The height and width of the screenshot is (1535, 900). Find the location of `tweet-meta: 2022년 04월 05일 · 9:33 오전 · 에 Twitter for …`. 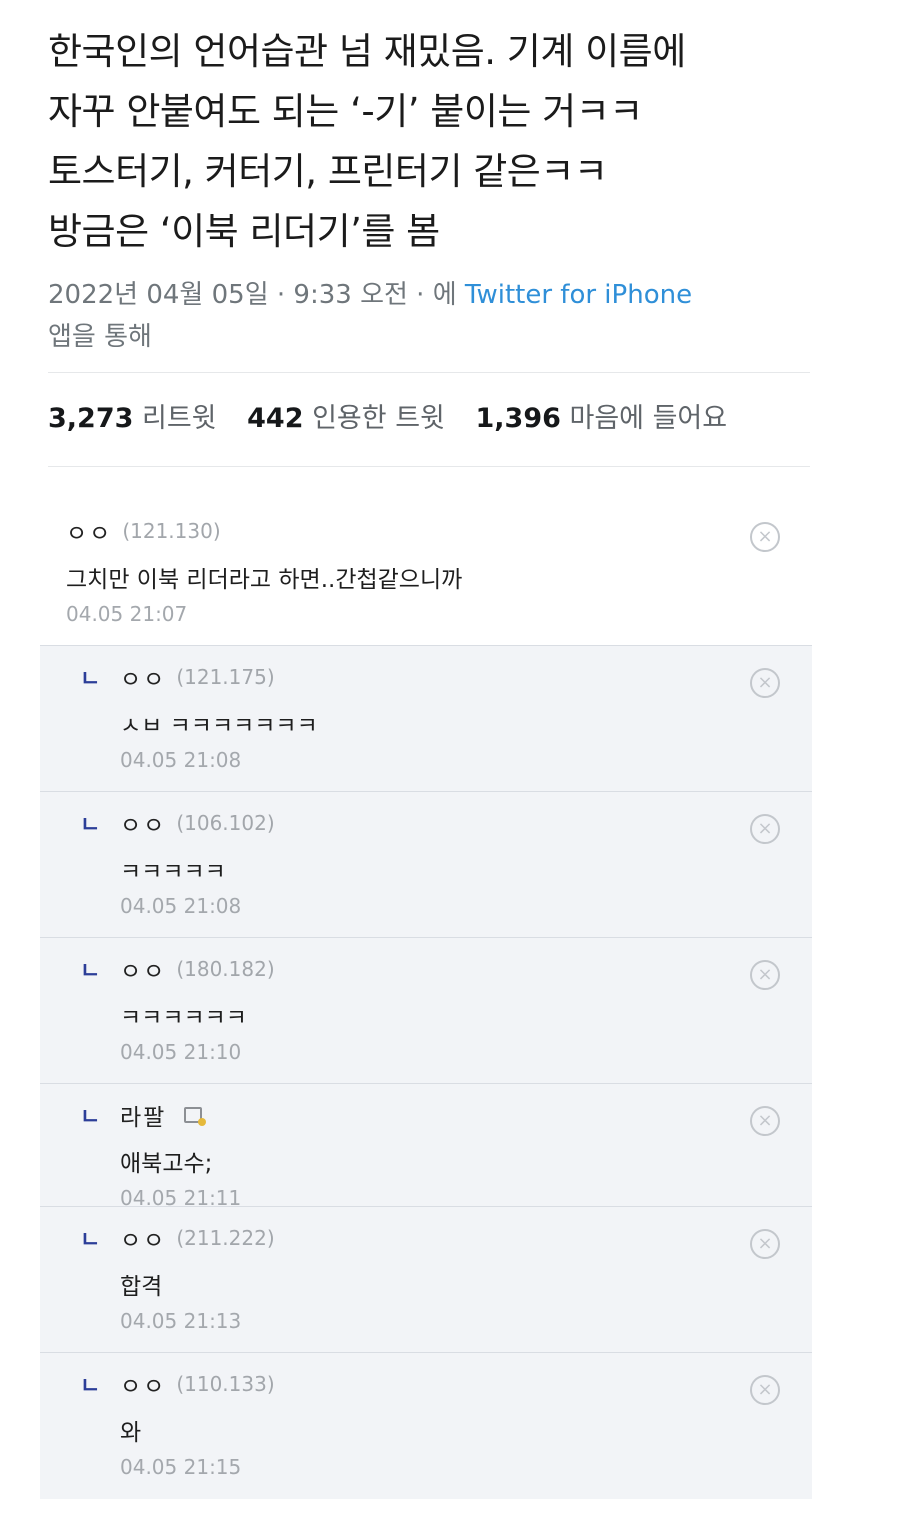

tweet-meta: 2022년 04월 05일 · 9:33 오전 · 에 Twitter for … is located at coordinates (433, 316).